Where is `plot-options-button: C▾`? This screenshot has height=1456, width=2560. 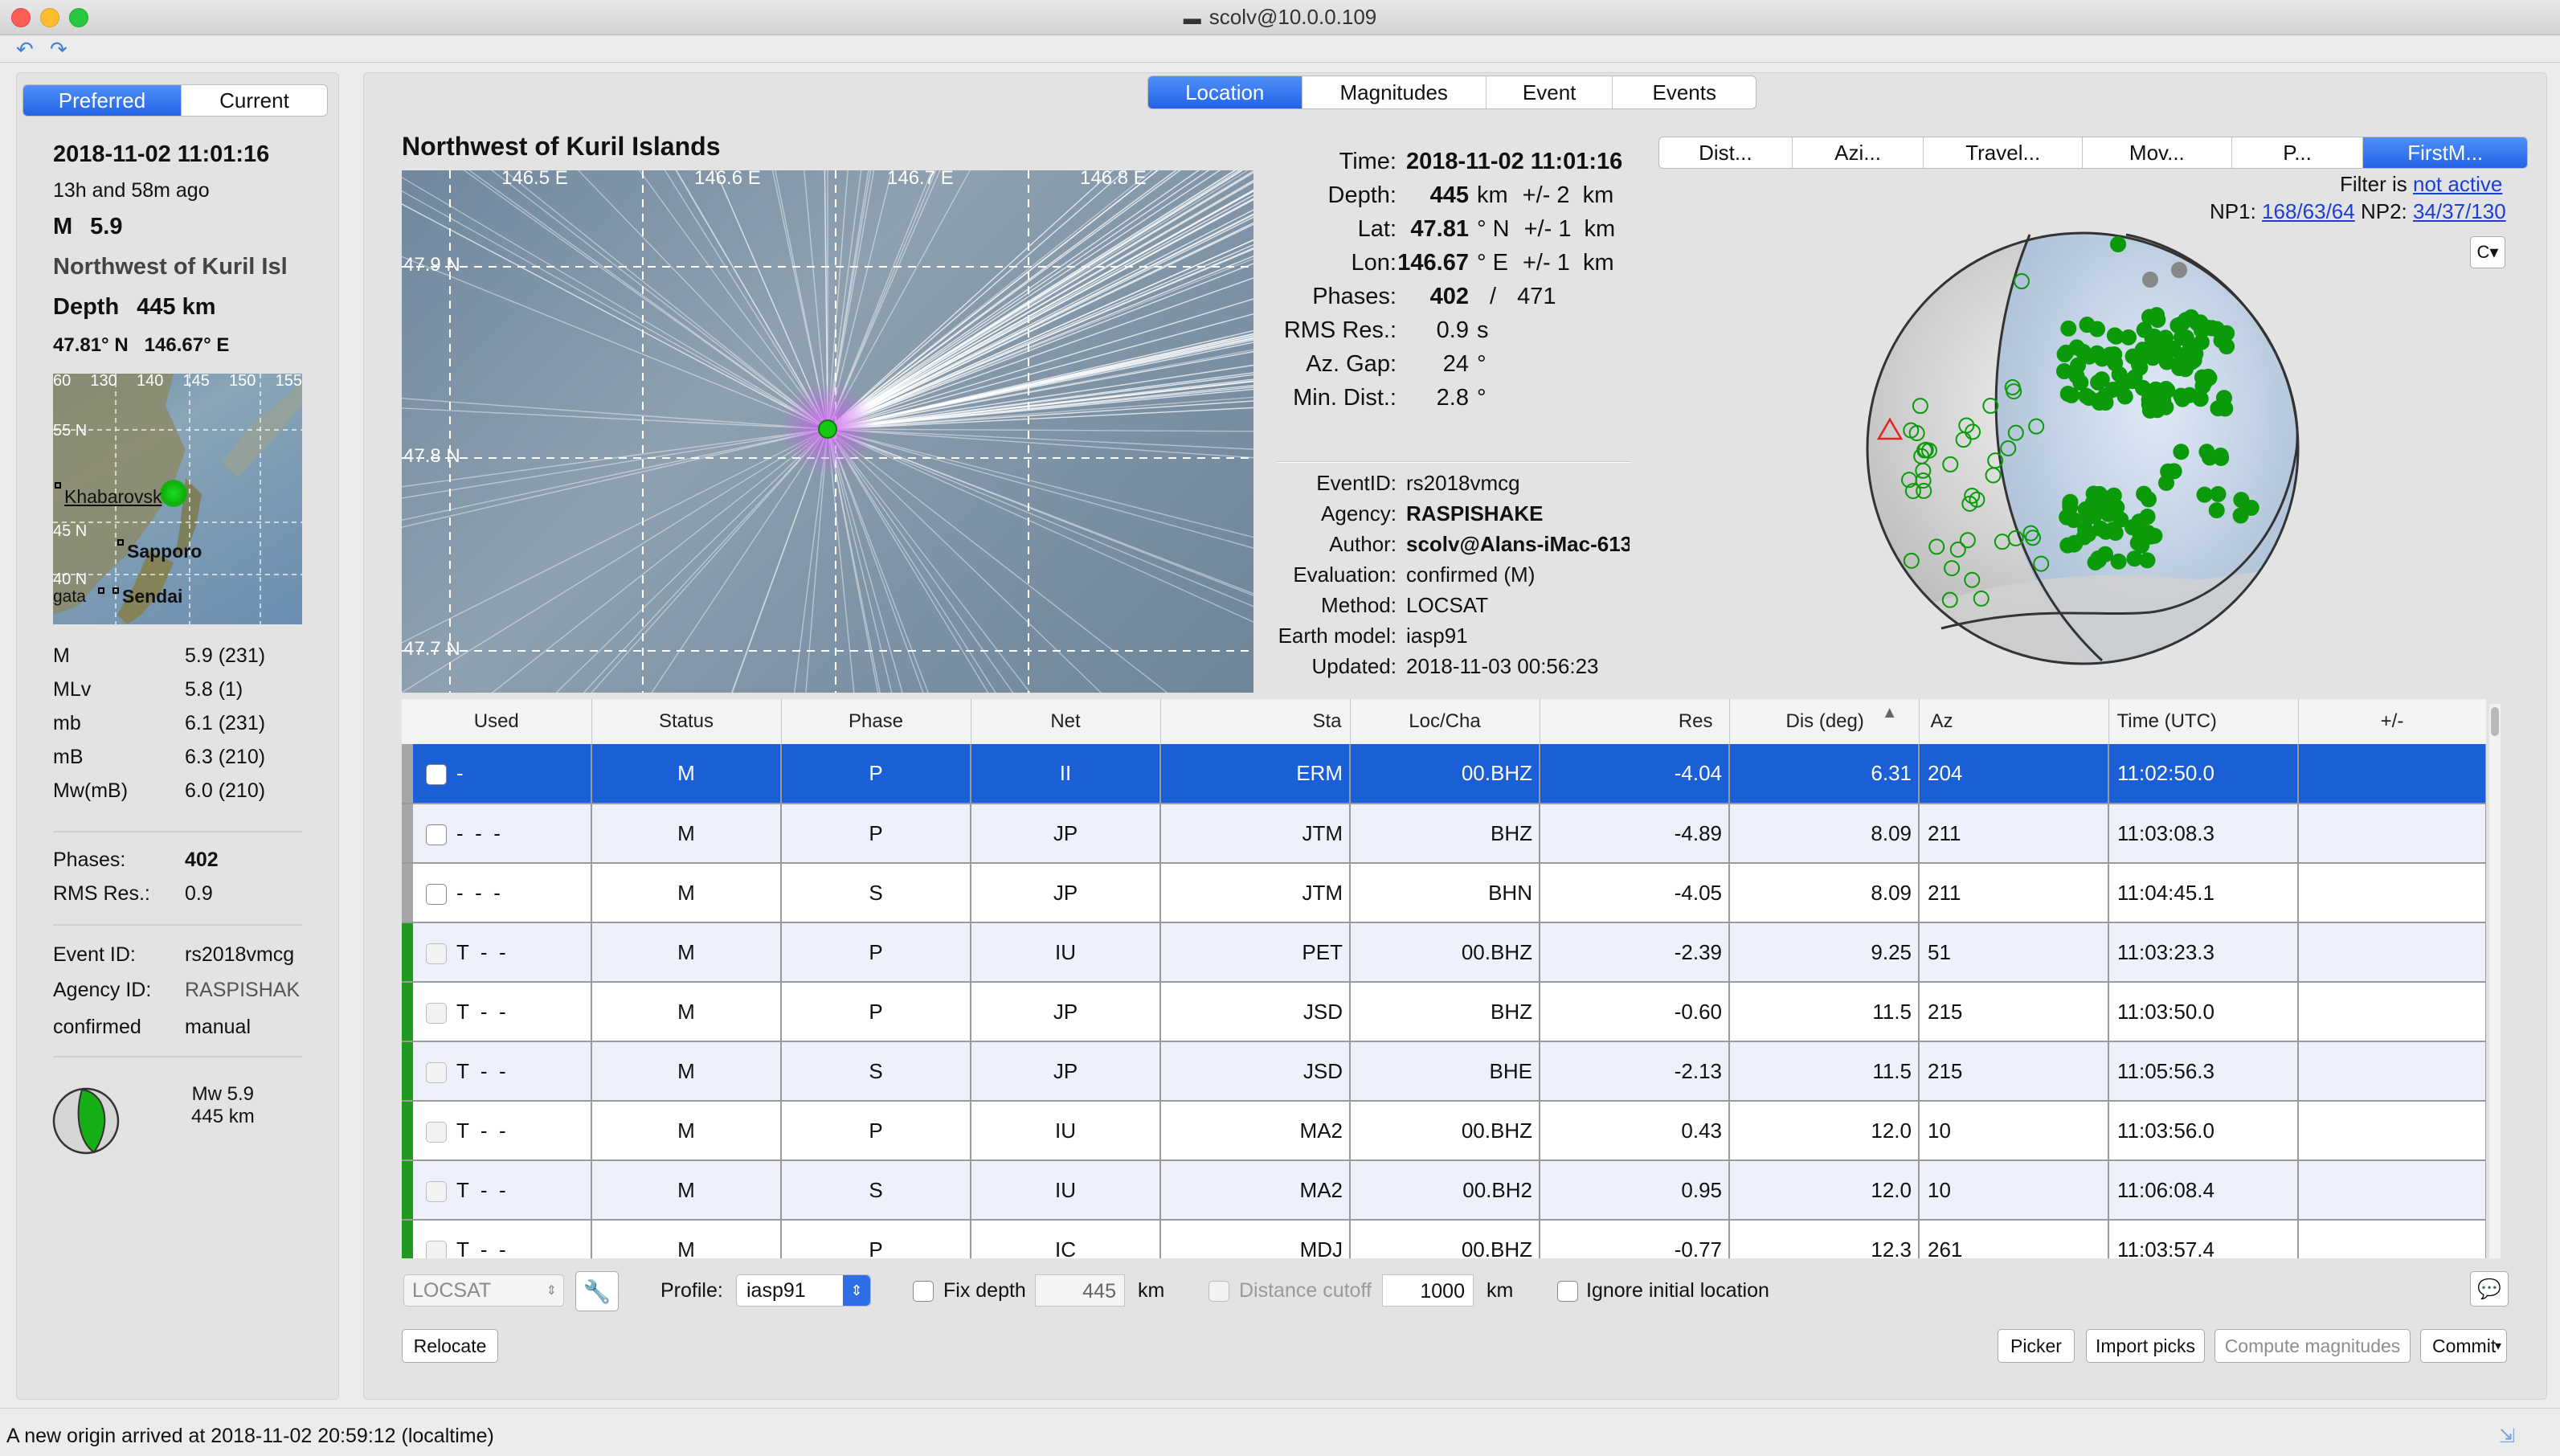 plot-options-button: C▾ is located at coordinates (2487, 252).